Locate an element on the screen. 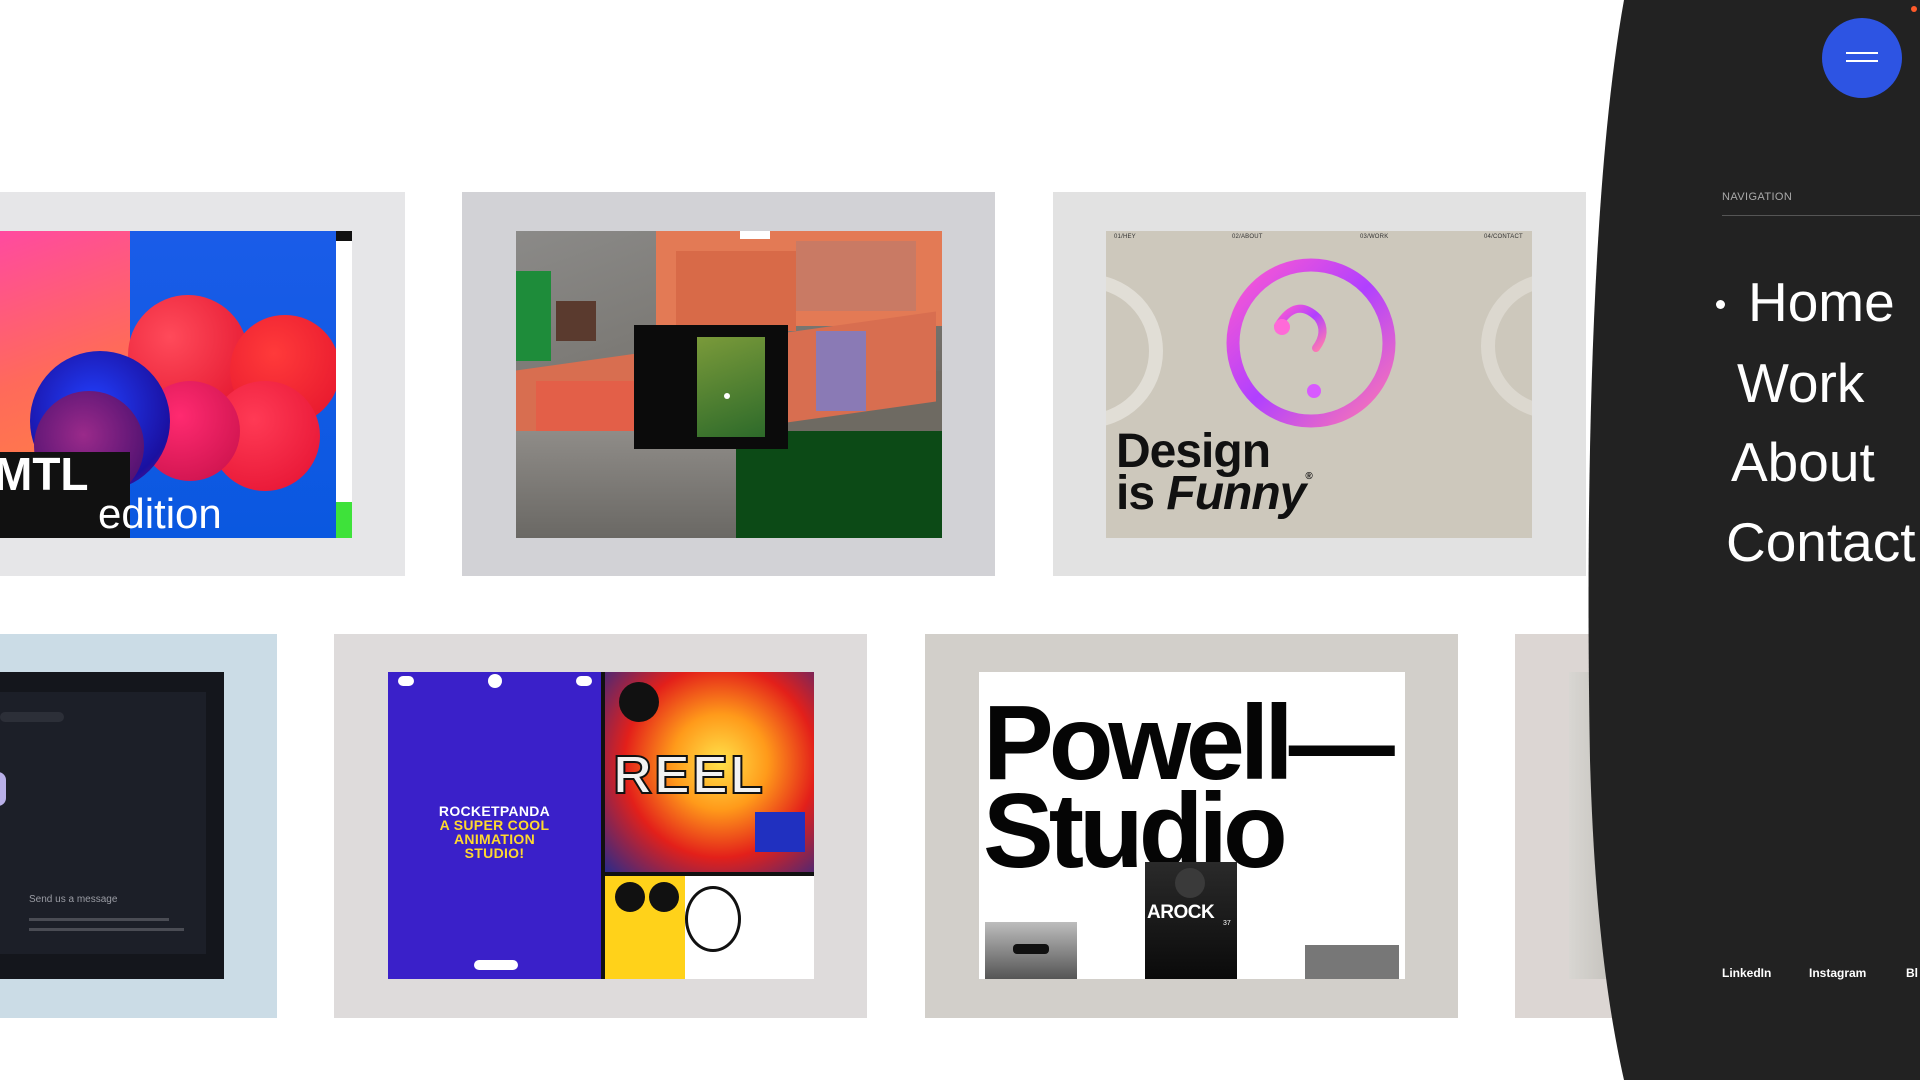  notification-dot-icon is located at coordinates (1914, 9).